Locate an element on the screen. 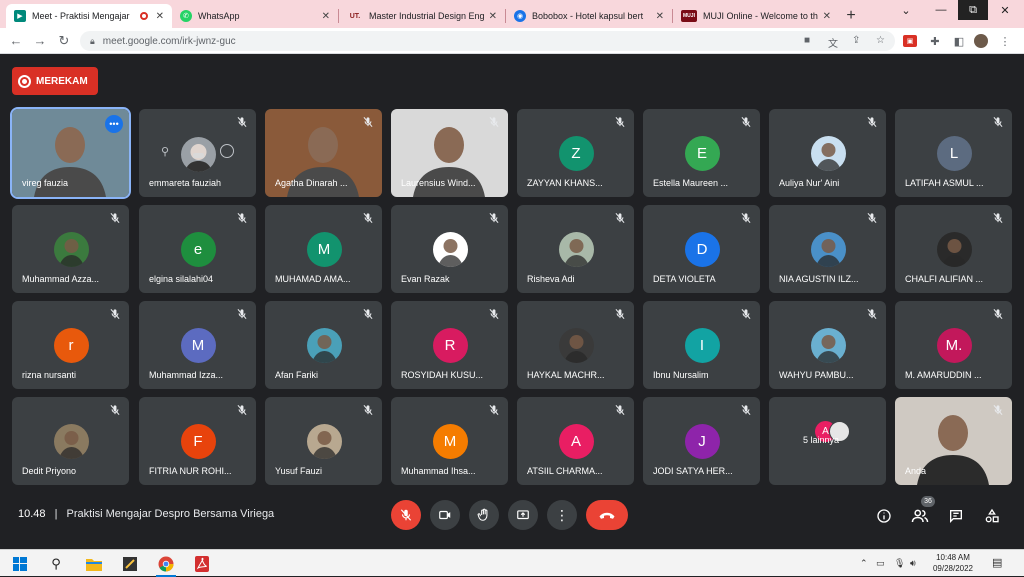  chat-button is located at coordinates (956, 516).